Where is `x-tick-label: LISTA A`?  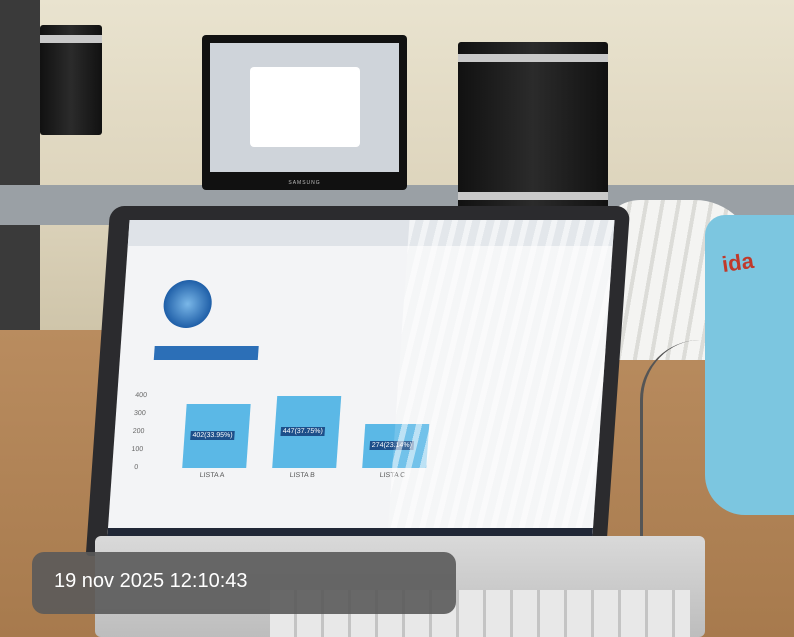
x-tick-label: LISTA A is located at coordinates (212, 475).